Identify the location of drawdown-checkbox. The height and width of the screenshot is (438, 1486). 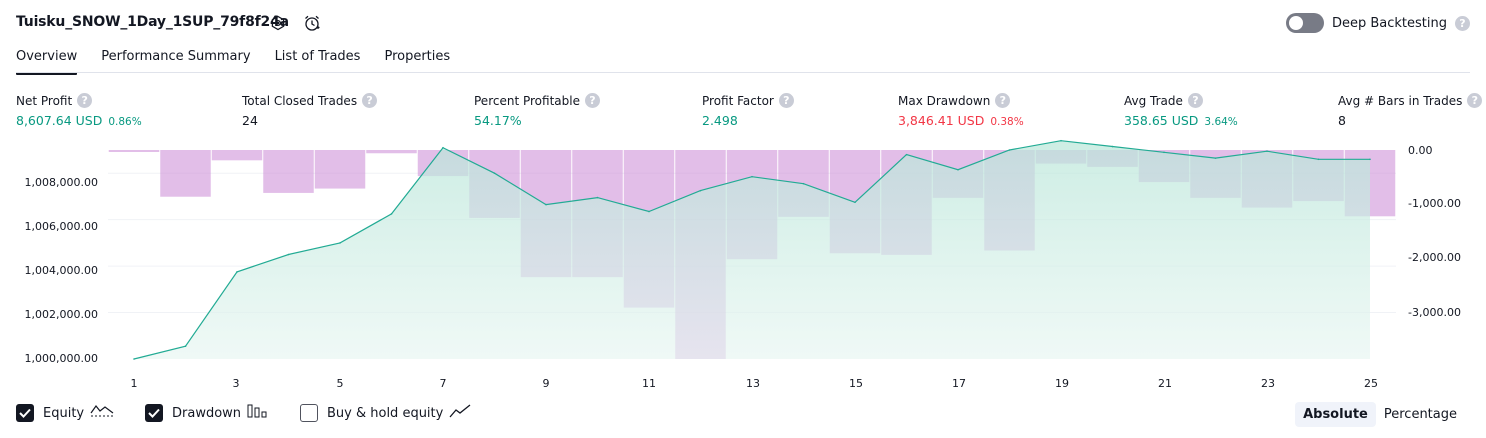
(154, 413).